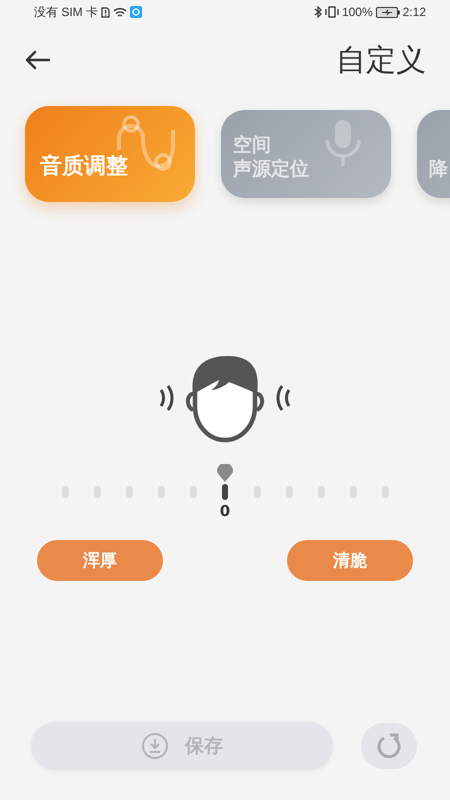  Describe the element at coordinates (388, 12) in the screenshot. I see `battery-icon` at that location.